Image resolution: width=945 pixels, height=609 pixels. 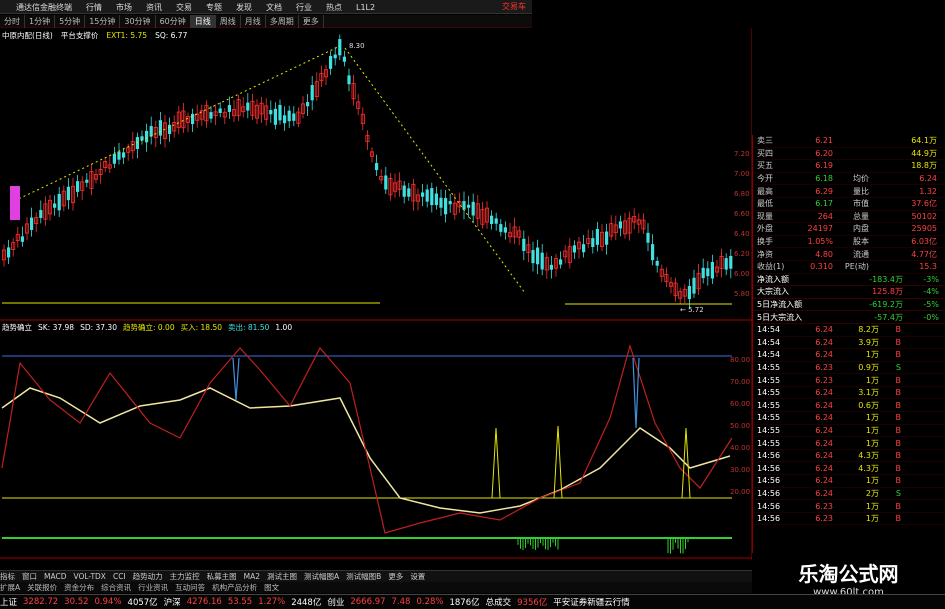 What do you see at coordinates (321, 576) in the screenshot?
I see `indicator-tab: 测试幅图A` at bounding box center [321, 576].